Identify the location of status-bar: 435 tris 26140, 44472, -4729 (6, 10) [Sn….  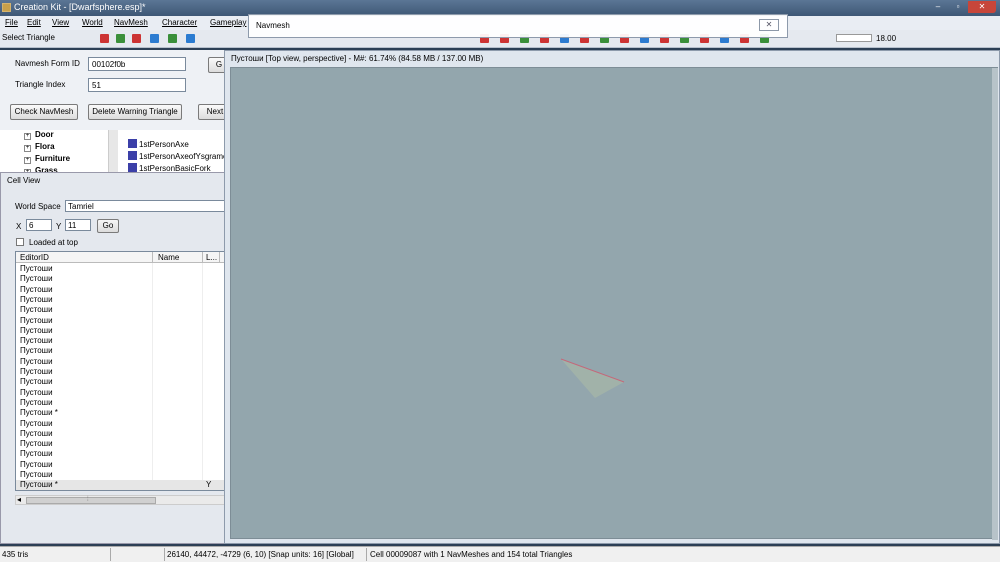
(500, 554).